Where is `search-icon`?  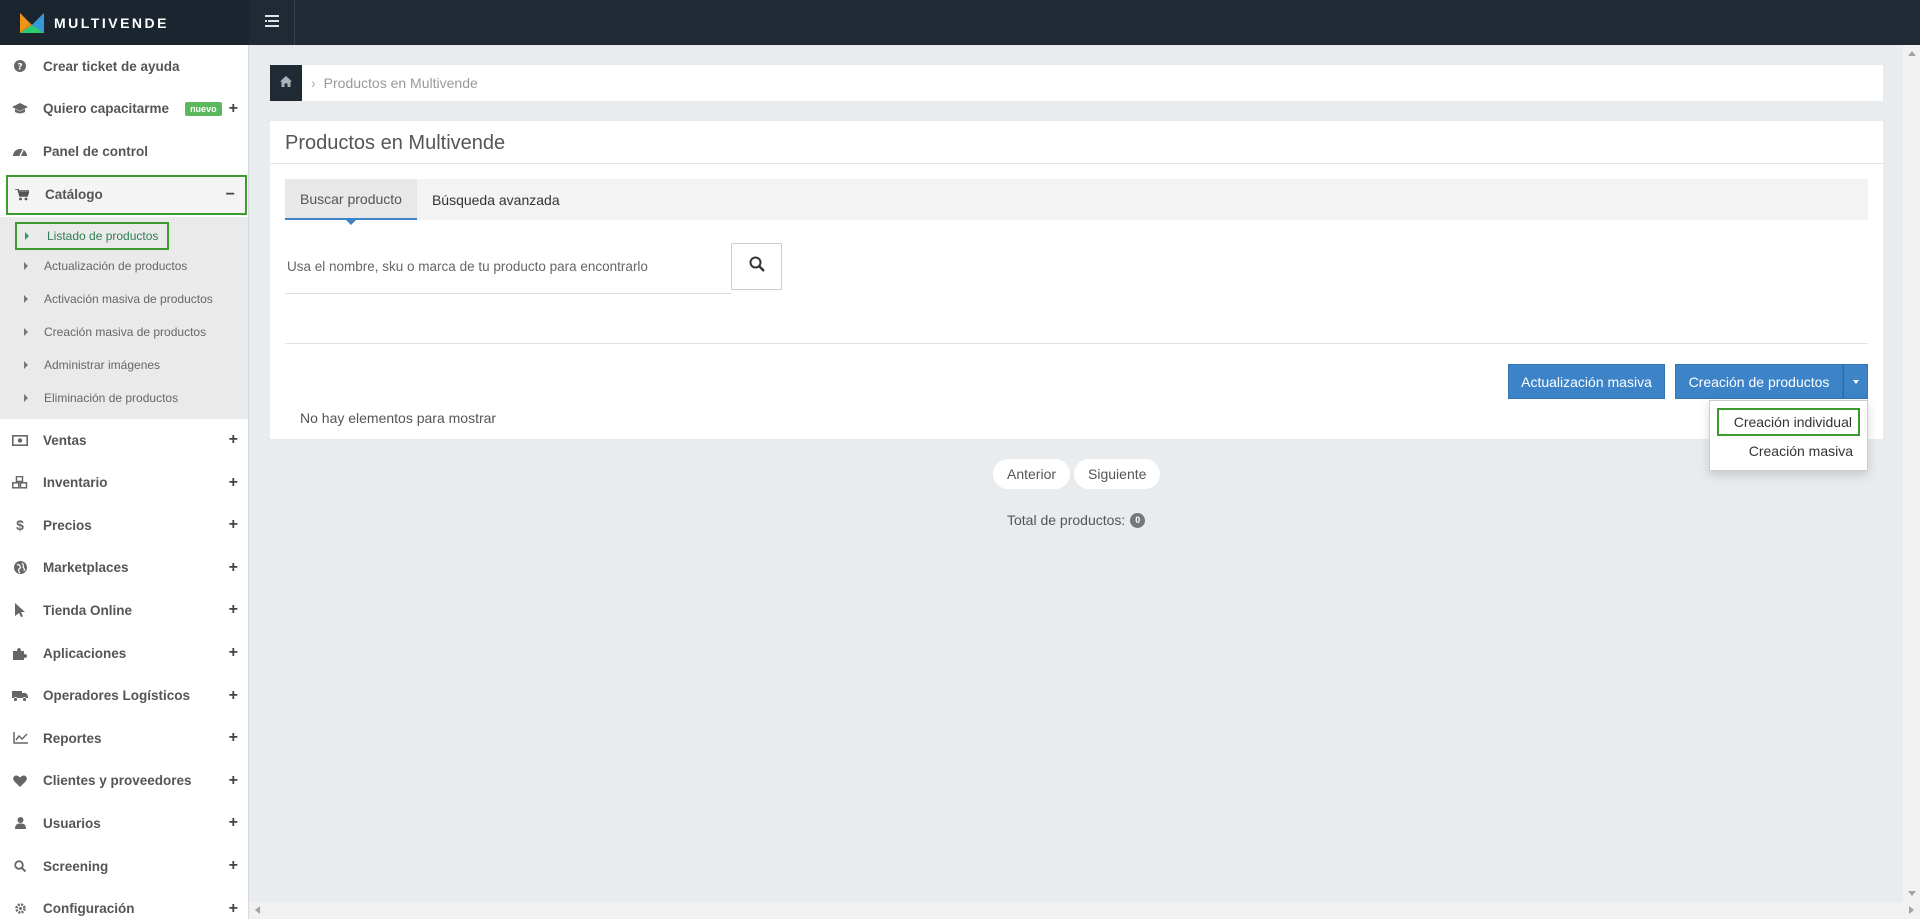
search-icon is located at coordinates (757, 266).